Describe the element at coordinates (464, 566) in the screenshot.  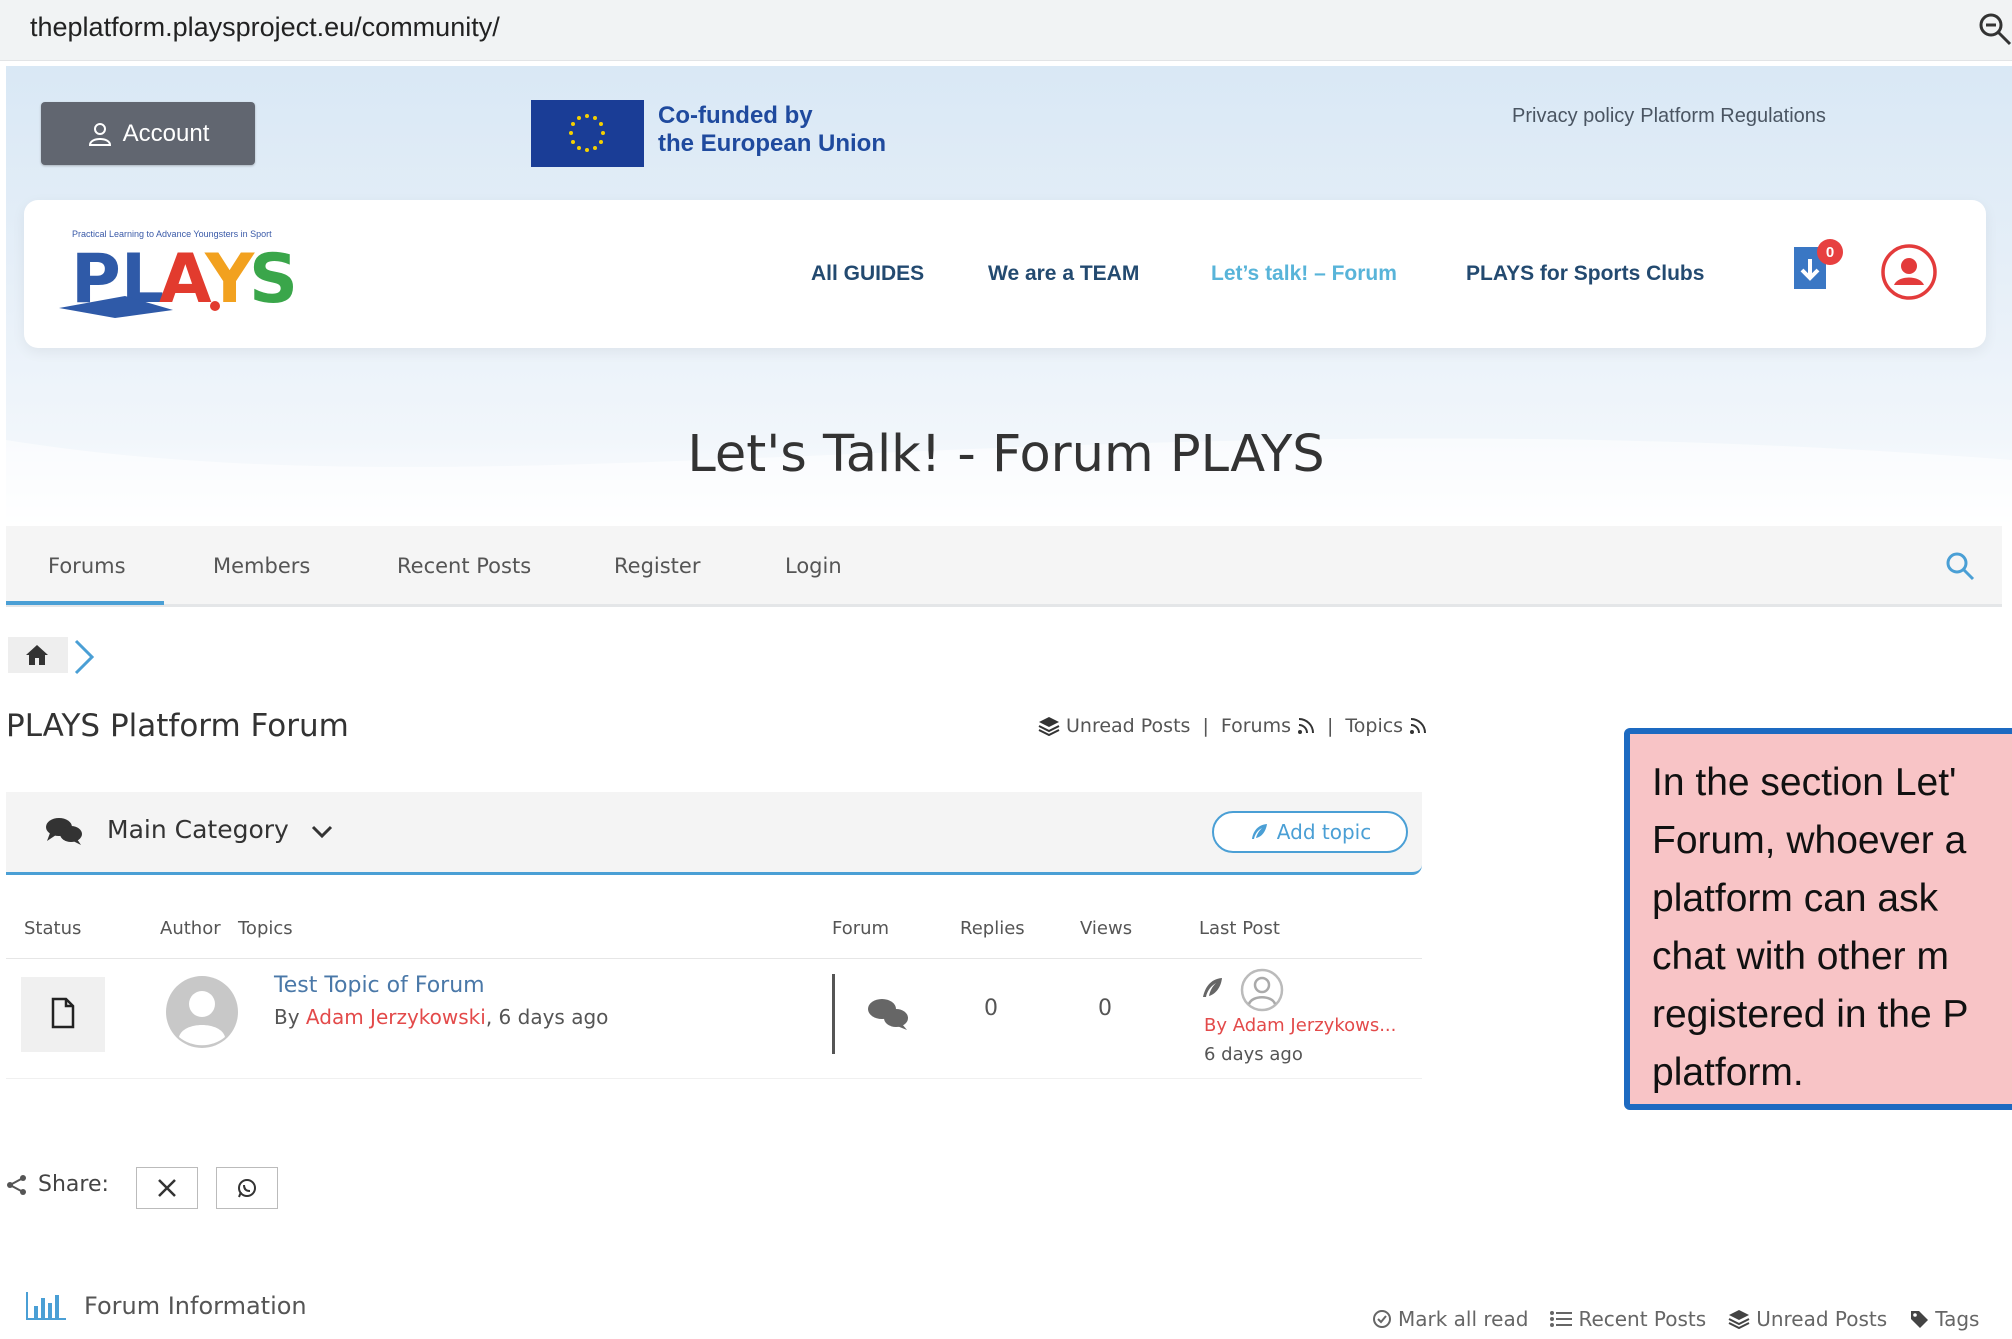
I see `tab-recent-posts: Recent Posts` at that location.